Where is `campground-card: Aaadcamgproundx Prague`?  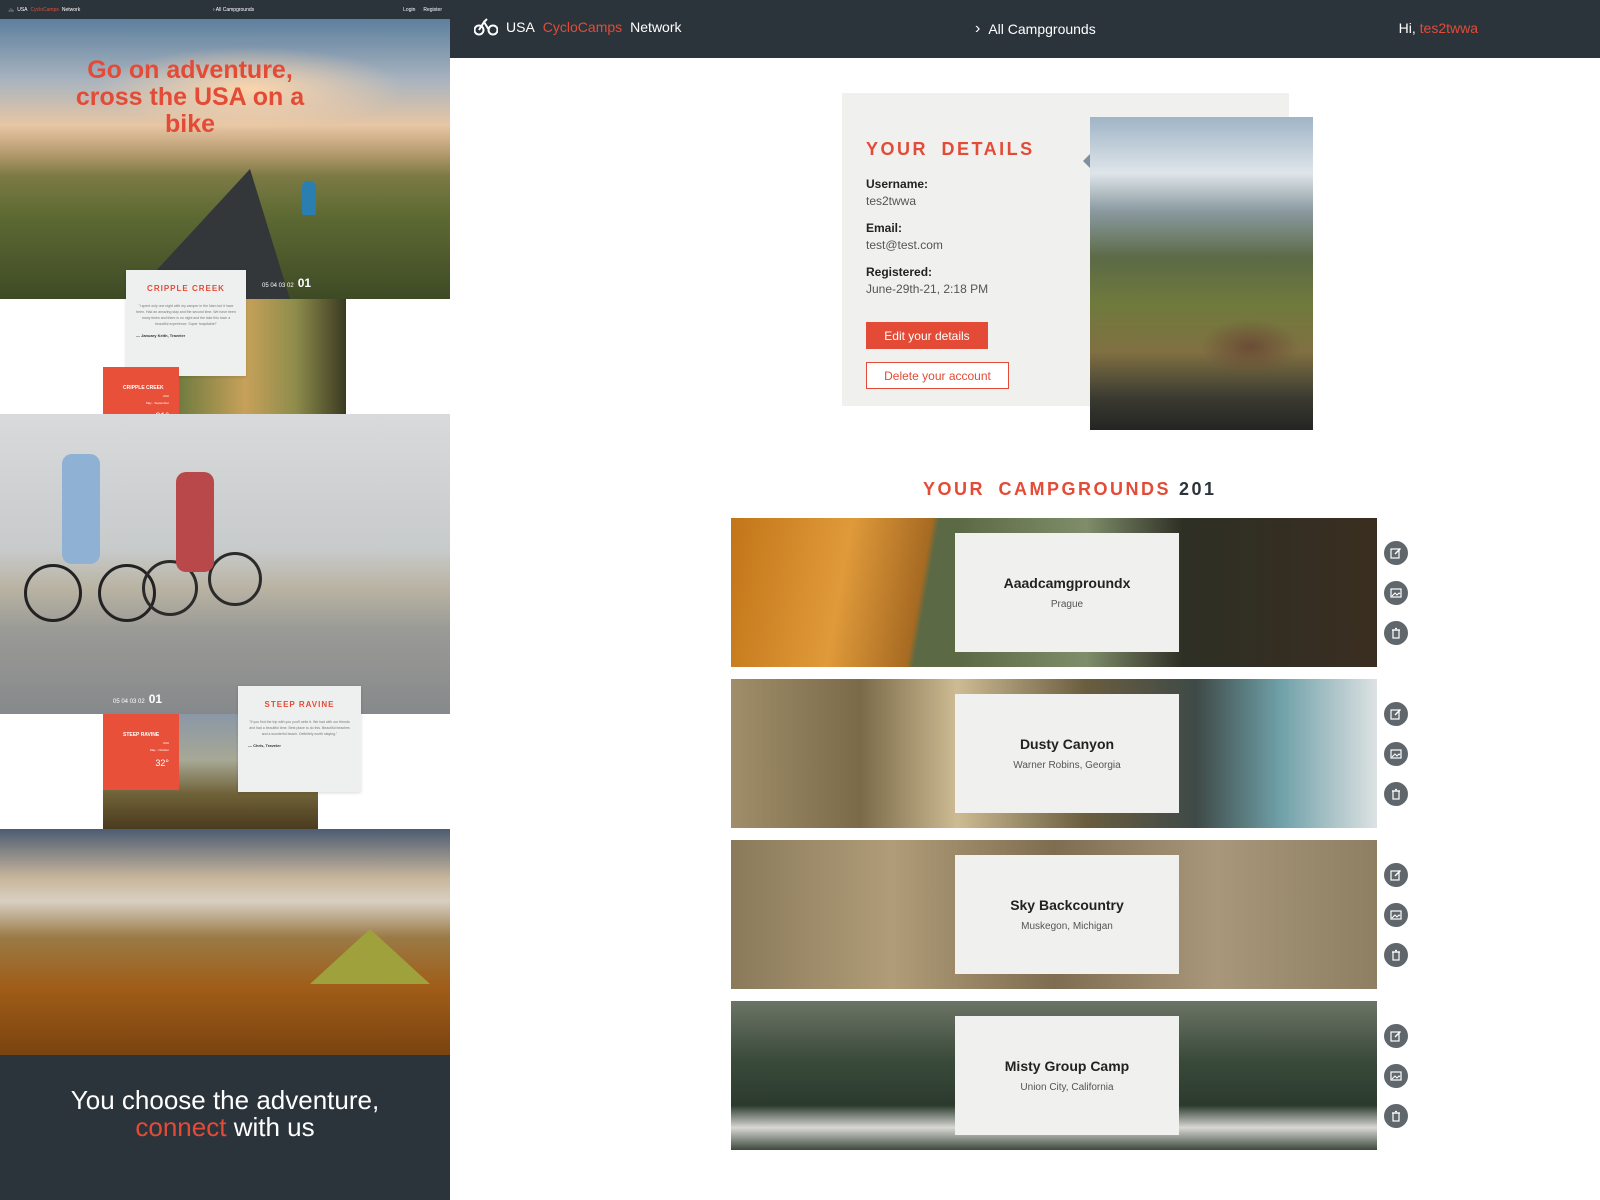 campground-card: Aaadcamgproundx Prague is located at coordinates (1067, 592).